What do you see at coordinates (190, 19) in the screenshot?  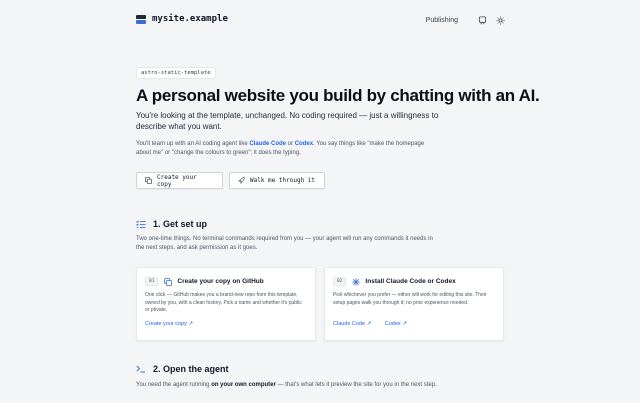 I see `site-name: mysite.example` at bounding box center [190, 19].